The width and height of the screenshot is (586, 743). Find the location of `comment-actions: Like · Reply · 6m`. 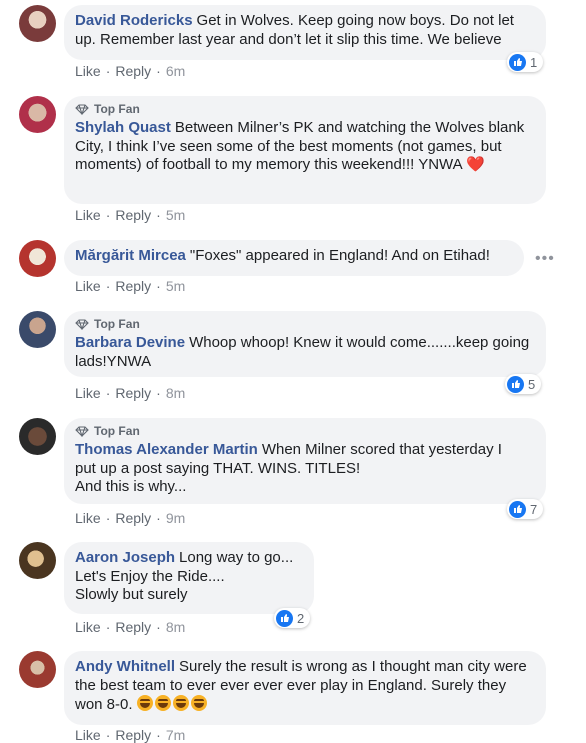

comment-actions: Like · Reply · 6m is located at coordinates (130, 71).